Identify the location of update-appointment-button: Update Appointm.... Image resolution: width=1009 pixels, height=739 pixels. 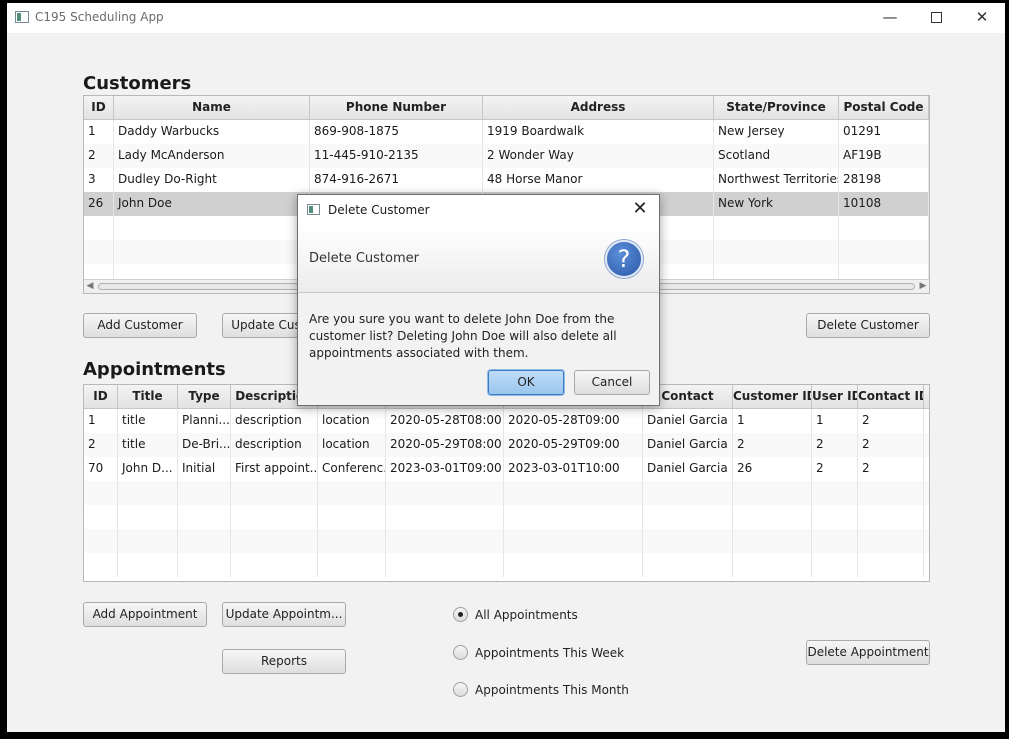
(284, 614).